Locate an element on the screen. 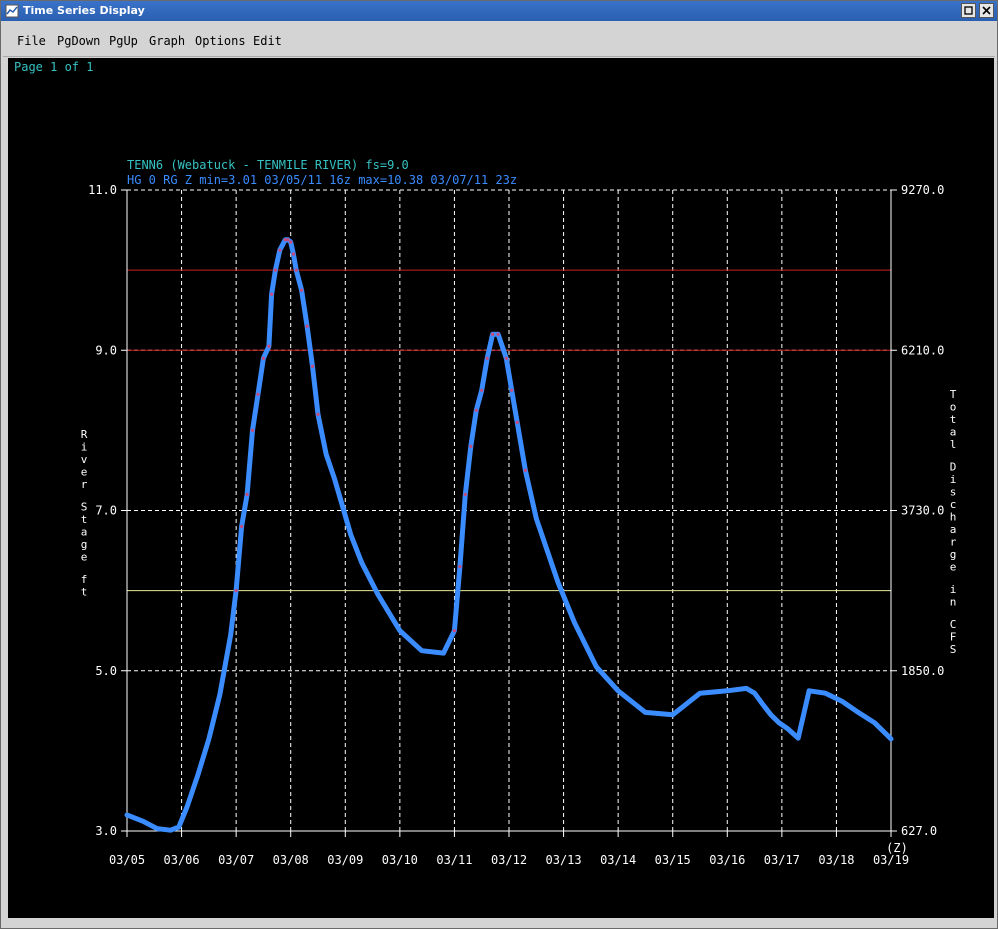  svg-text: R is located at coordinates (84, 434).